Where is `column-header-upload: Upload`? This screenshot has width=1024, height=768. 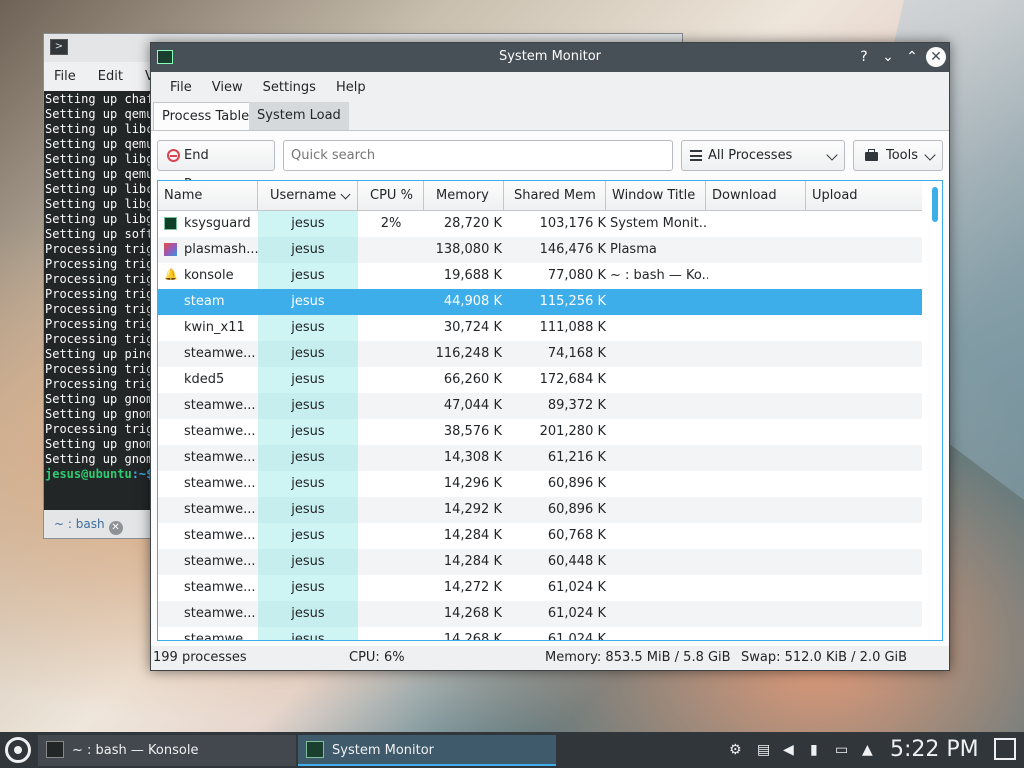
column-header-upload: Upload is located at coordinates (864, 196).